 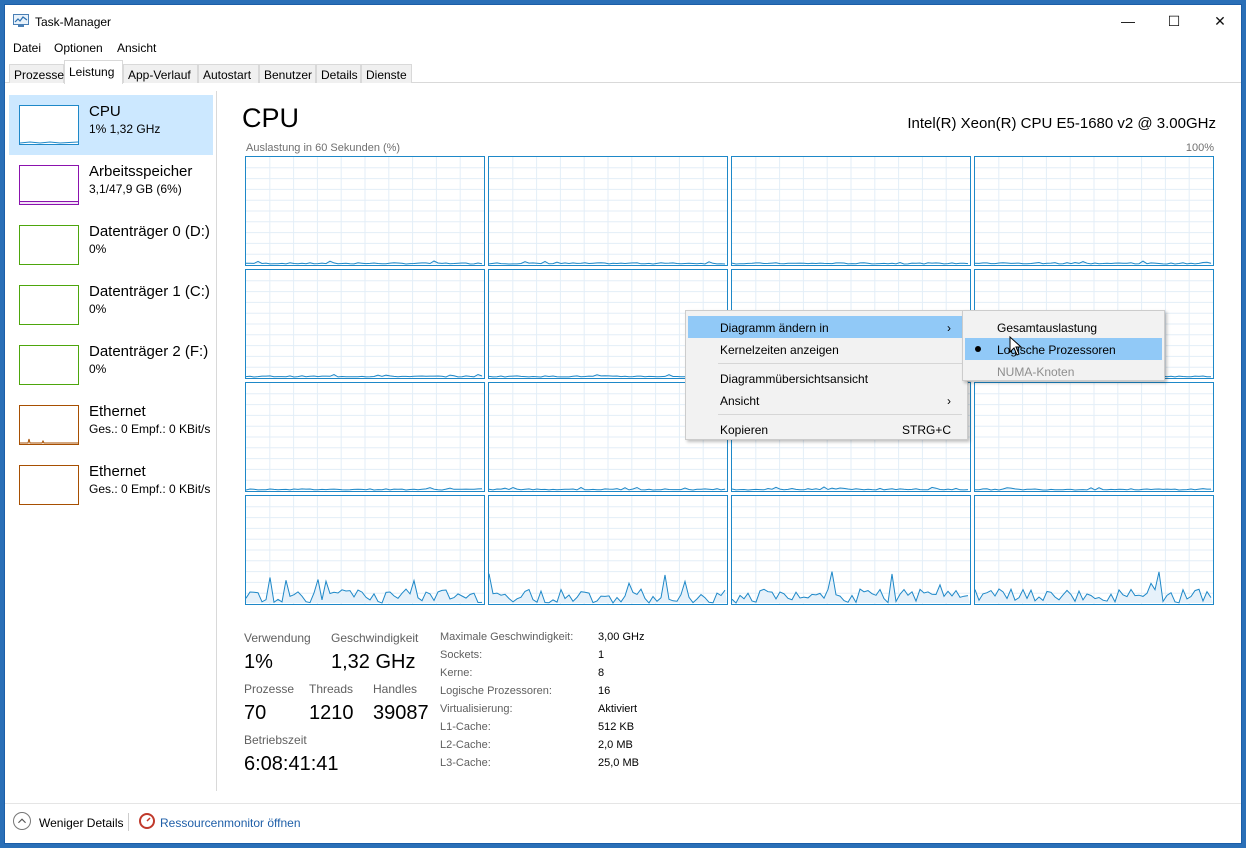 I want to click on resource-monitor-icon, so click(x=147, y=821).